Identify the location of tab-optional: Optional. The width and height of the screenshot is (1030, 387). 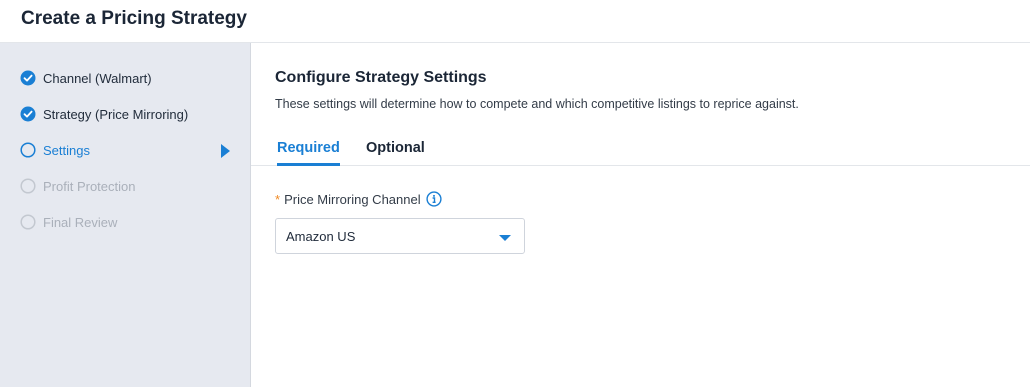
(395, 153).